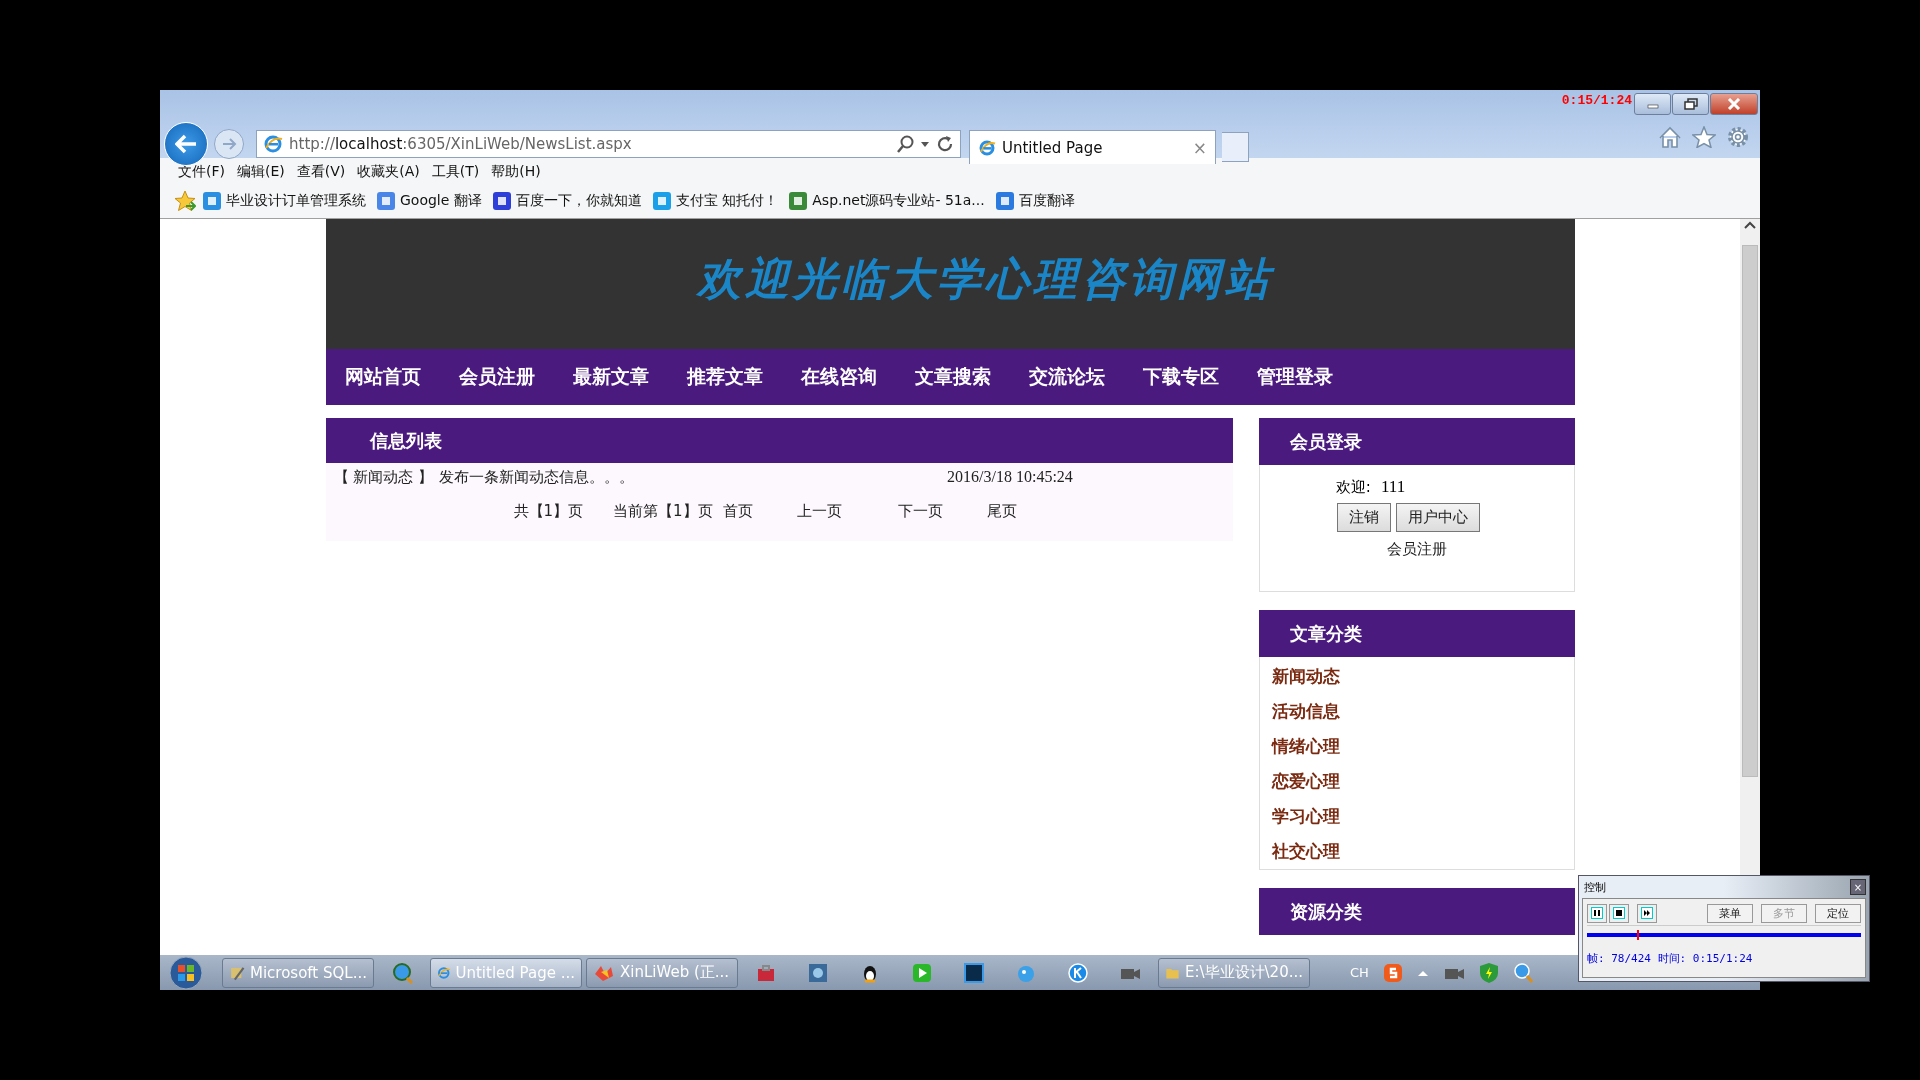 The image size is (1920, 1080). Describe the element at coordinates (1730, 913) in the screenshot. I see `player-button: 菜单` at that location.